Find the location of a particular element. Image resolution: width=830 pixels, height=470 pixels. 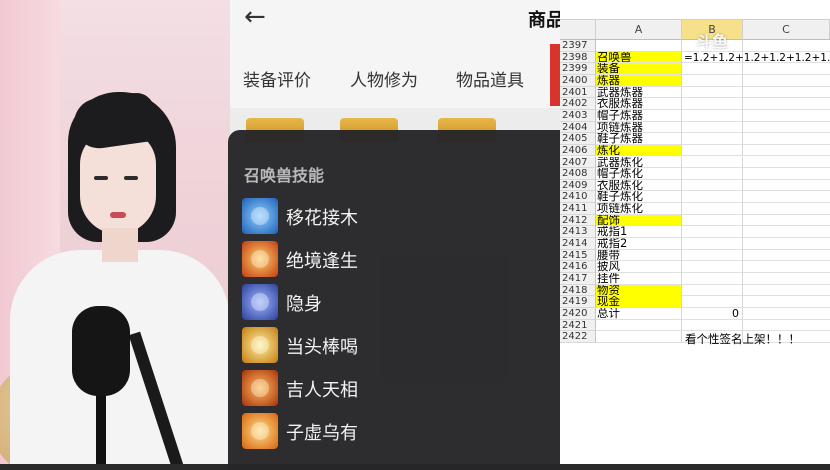

row-number: 2415 is located at coordinates (578, 255).